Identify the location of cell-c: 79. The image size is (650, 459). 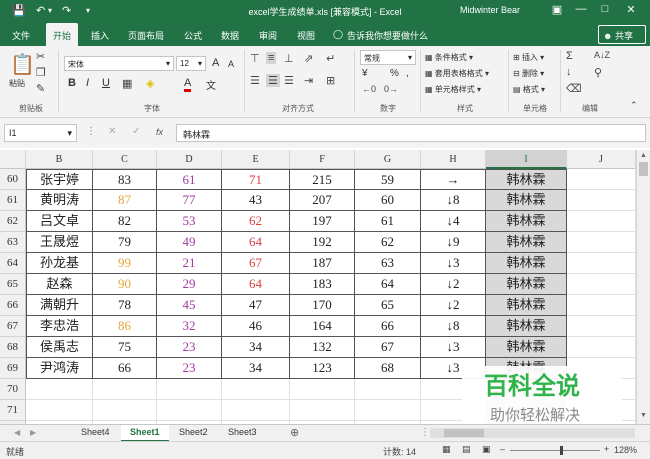
(125, 242).